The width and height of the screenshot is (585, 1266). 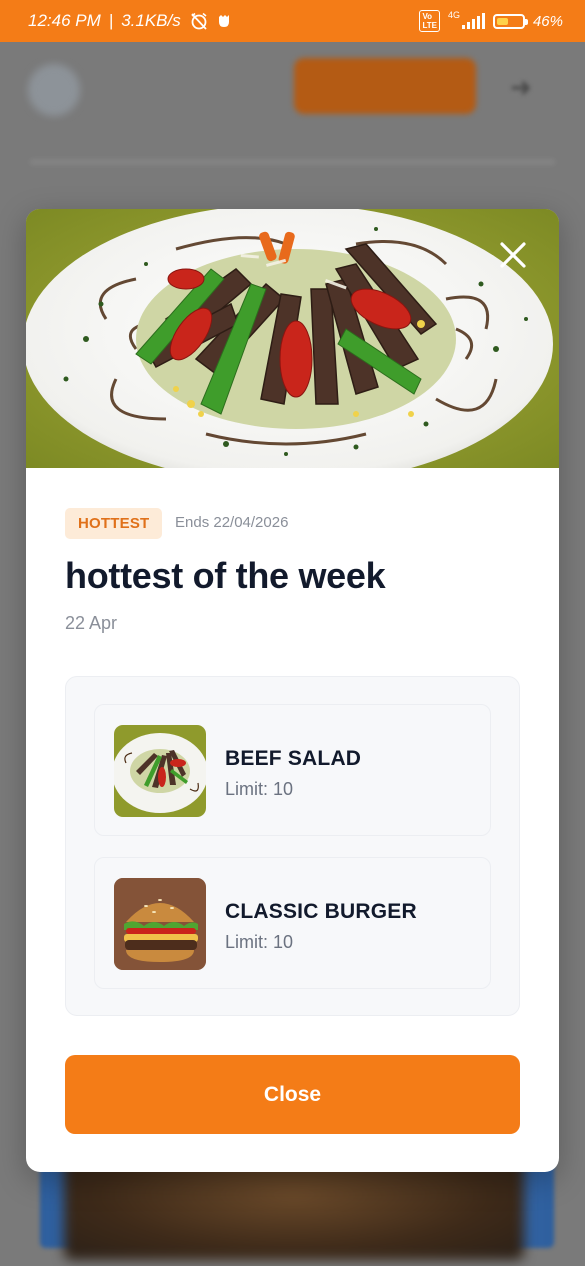 What do you see at coordinates (385, 86) in the screenshot?
I see `background-button` at bounding box center [385, 86].